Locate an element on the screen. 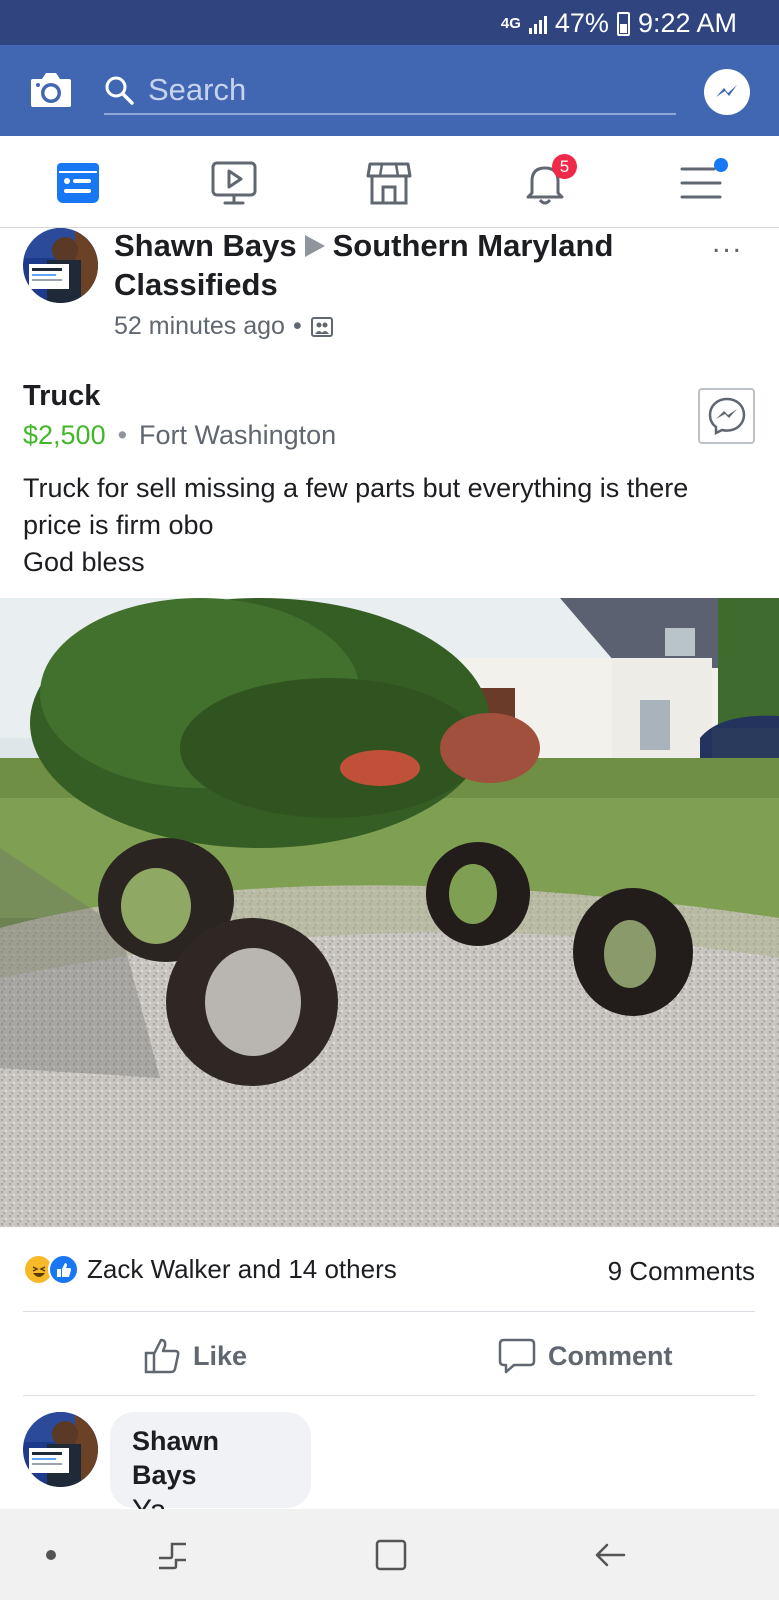 This screenshot has height=1600, width=779. commenter-avatar is located at coordinates (60, 1449).